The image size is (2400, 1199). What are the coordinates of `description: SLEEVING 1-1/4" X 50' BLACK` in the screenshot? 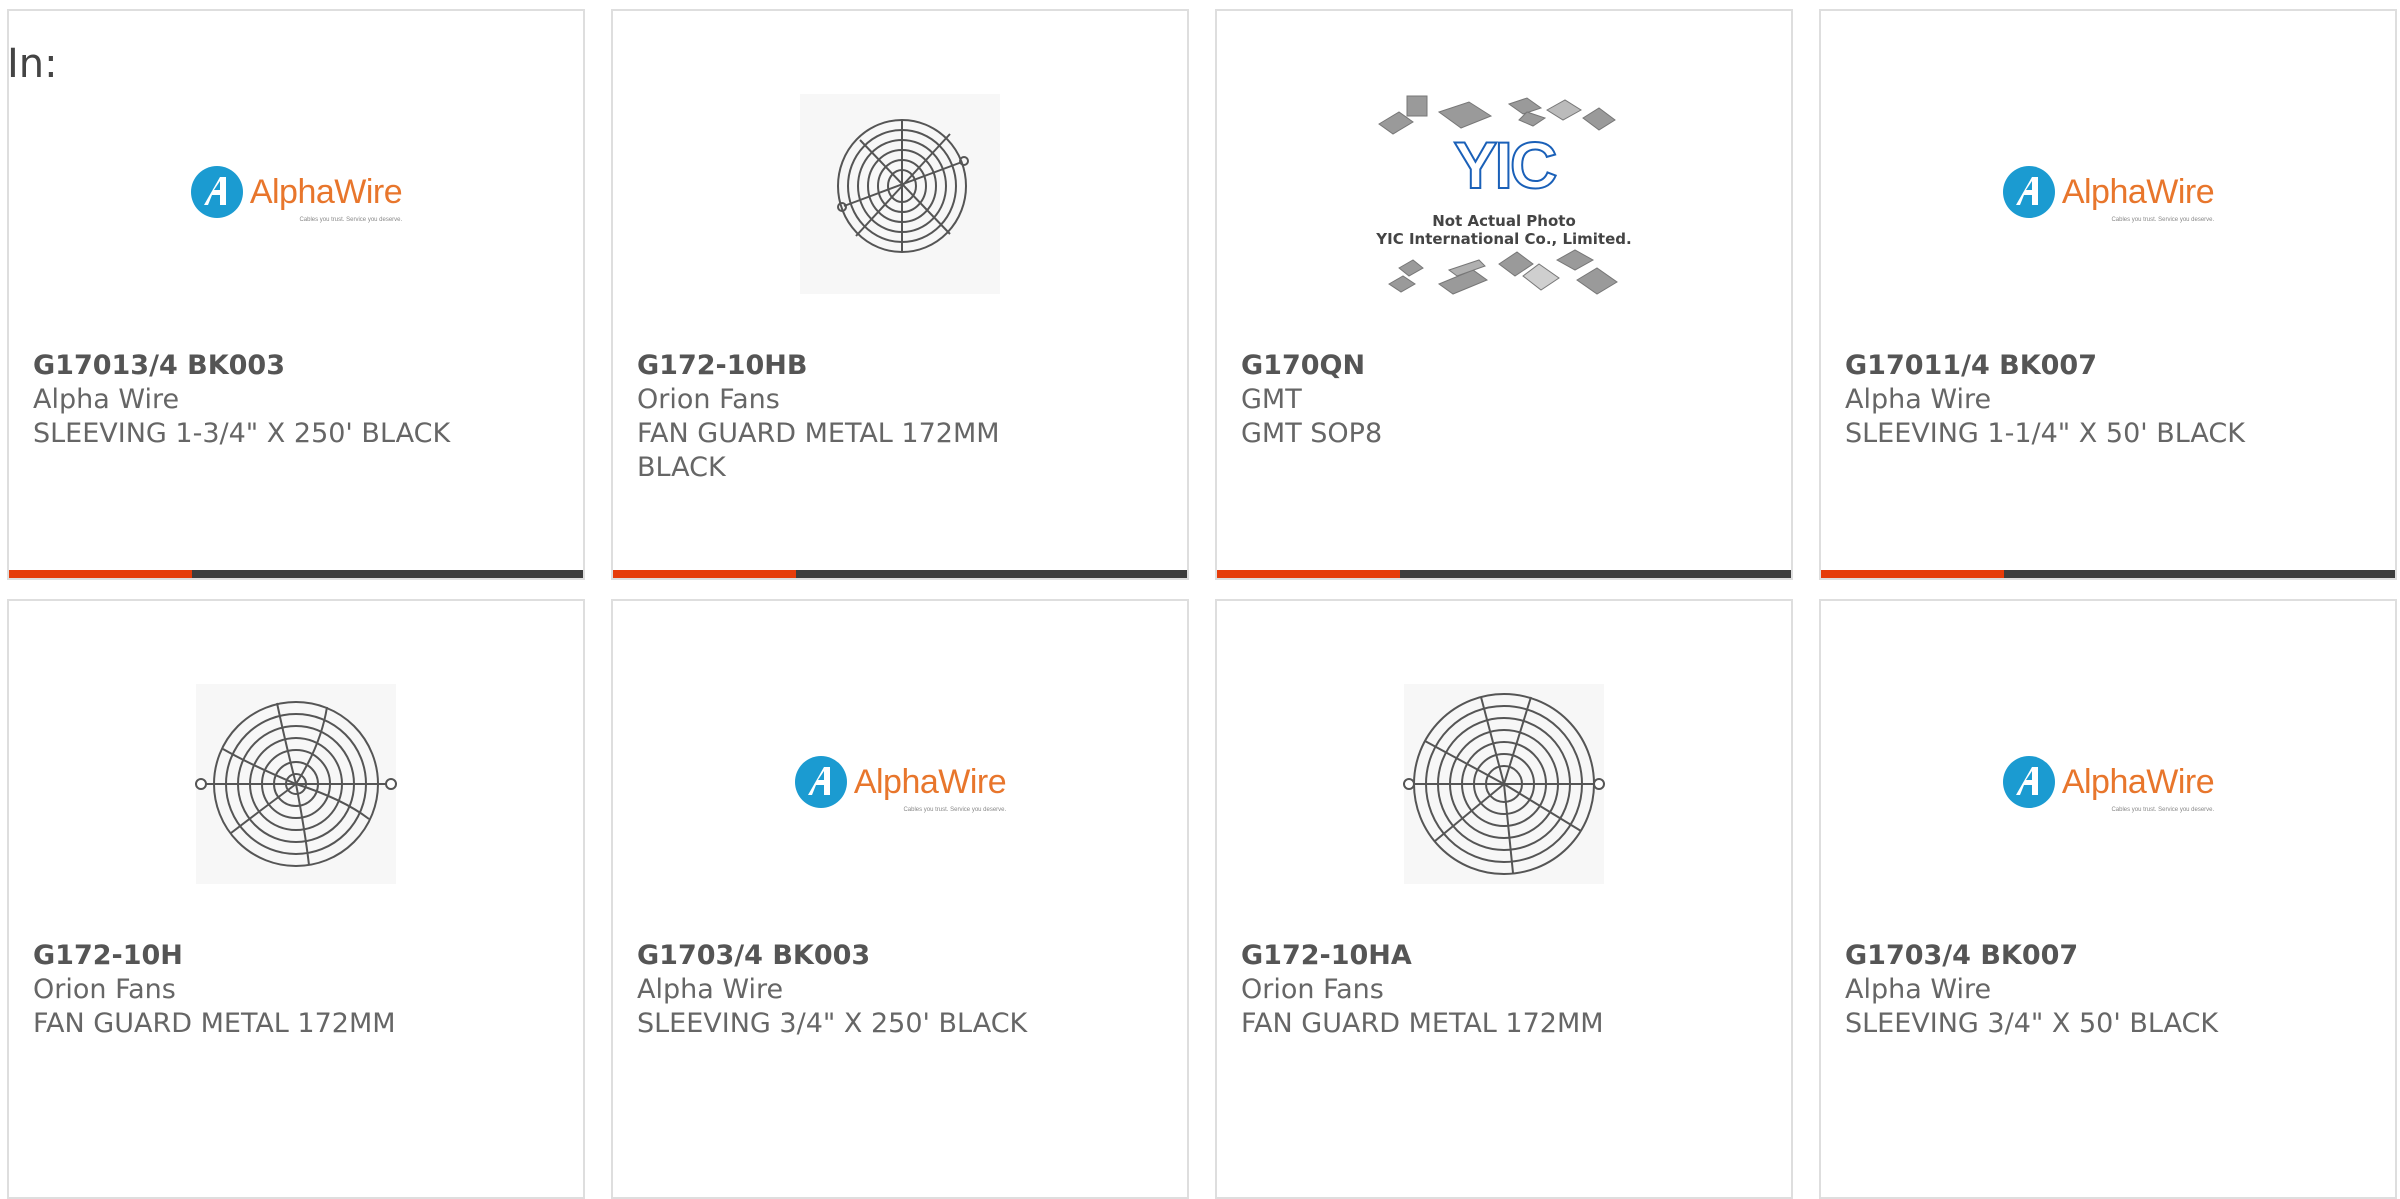 It's located at (2045, 433).